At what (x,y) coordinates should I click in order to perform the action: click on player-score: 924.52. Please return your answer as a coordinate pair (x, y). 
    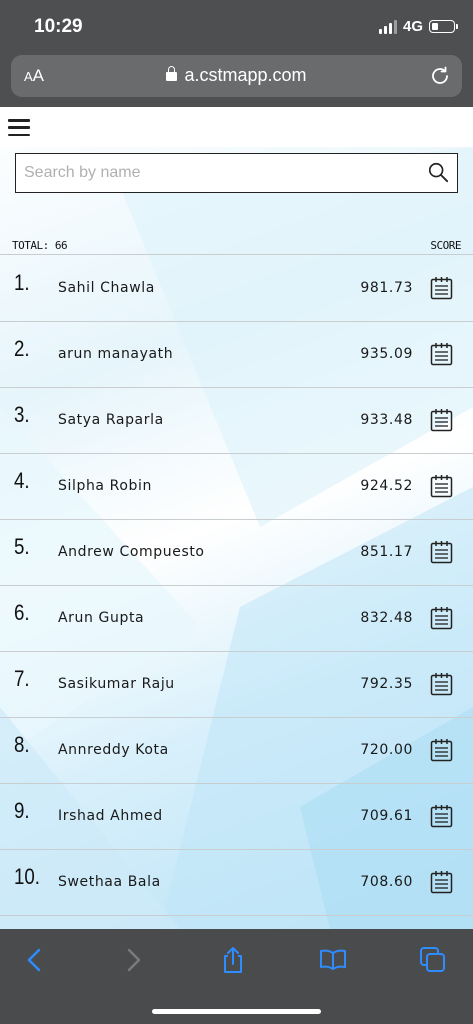
    Looking at the image, I should click on (386, 486).